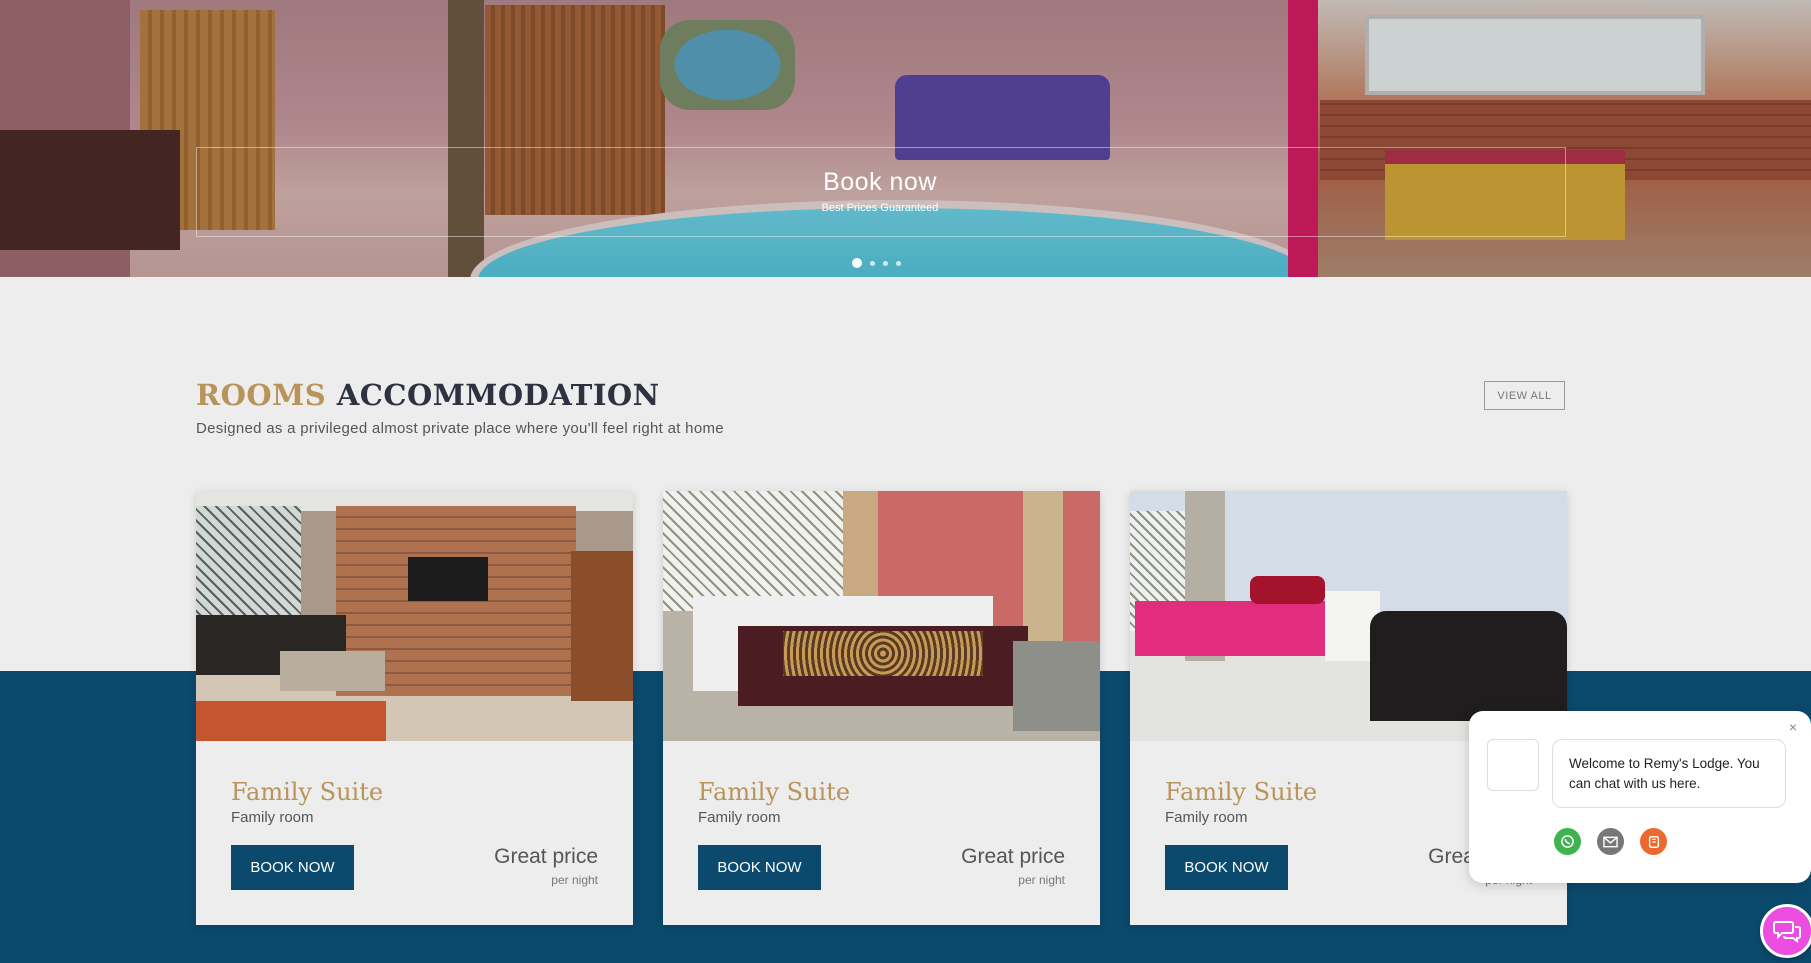 The height and width of the screenshot is (963, 1811). I want to click on whatsapp-icon, so click(1567, 841).